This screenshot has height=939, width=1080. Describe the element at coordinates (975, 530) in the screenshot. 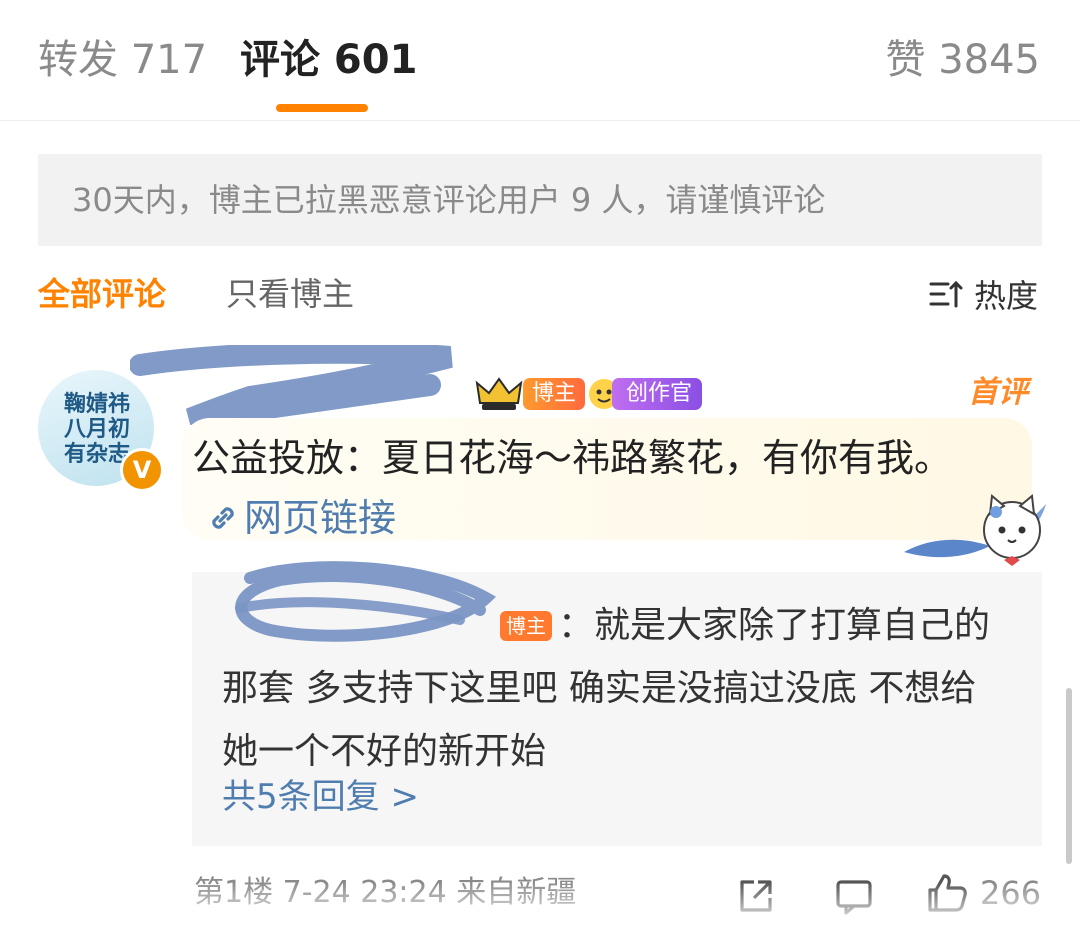

I see `cat-mascot-icon` at that location.